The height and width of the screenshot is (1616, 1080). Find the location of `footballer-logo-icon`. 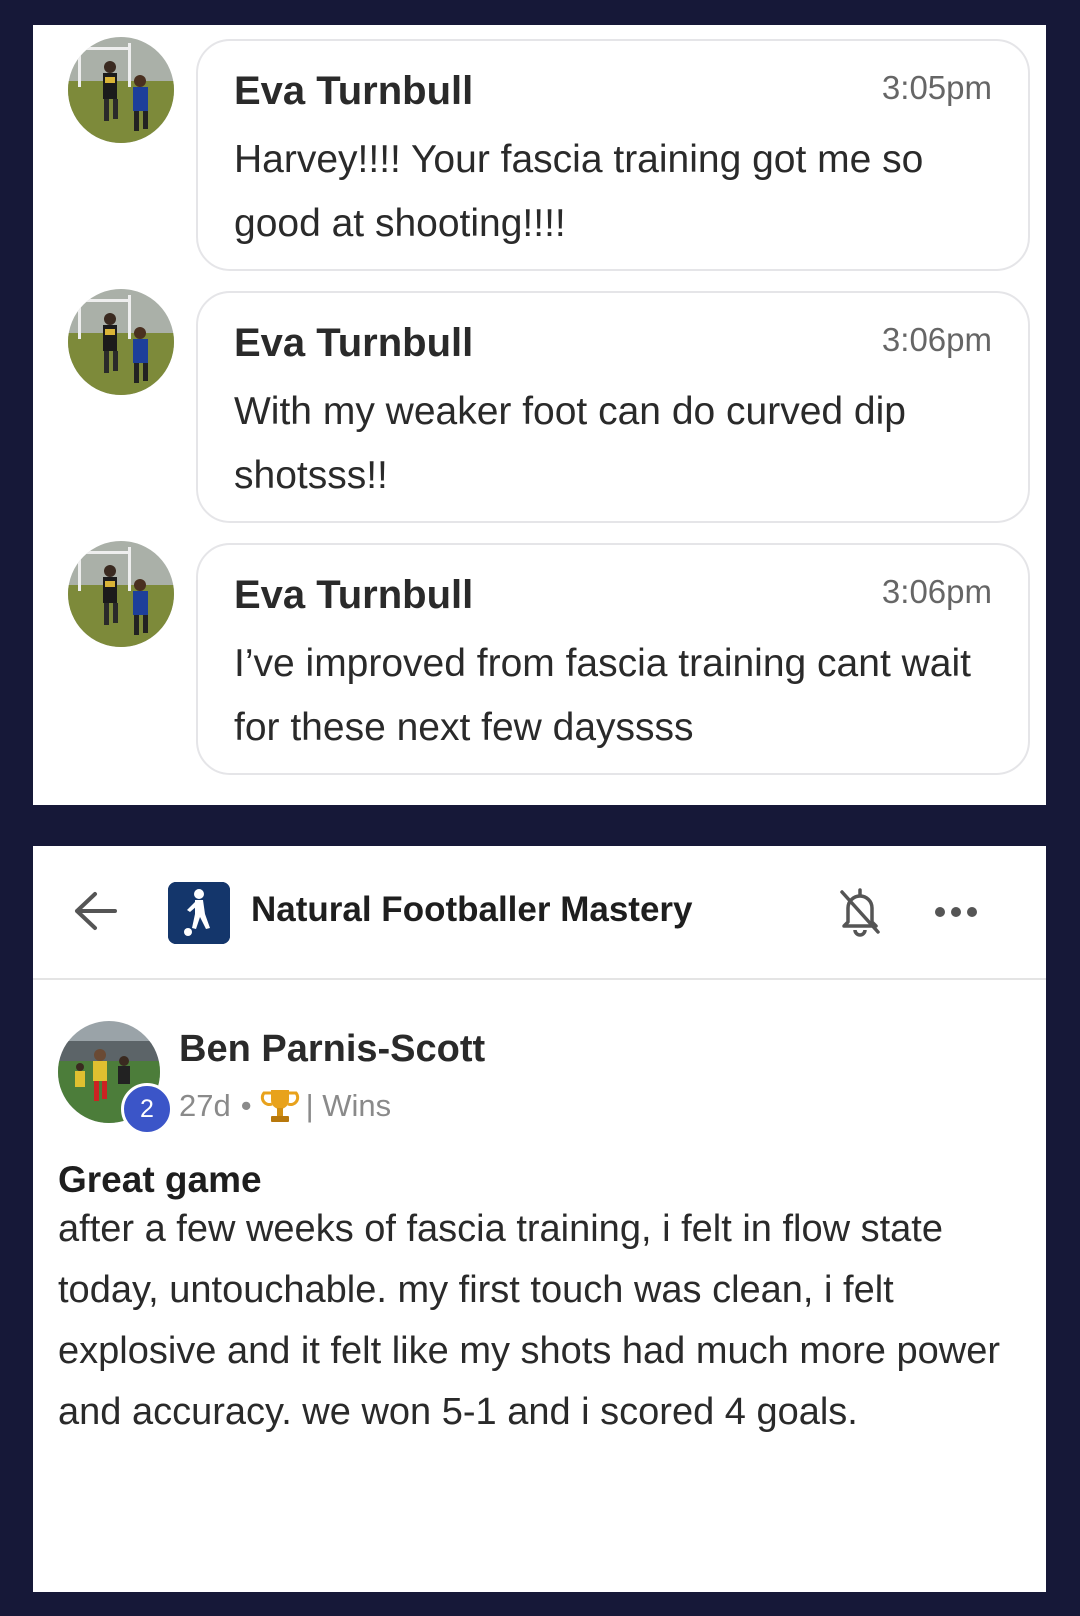

footballer-logo-icon is located at coordinates (199, 913).